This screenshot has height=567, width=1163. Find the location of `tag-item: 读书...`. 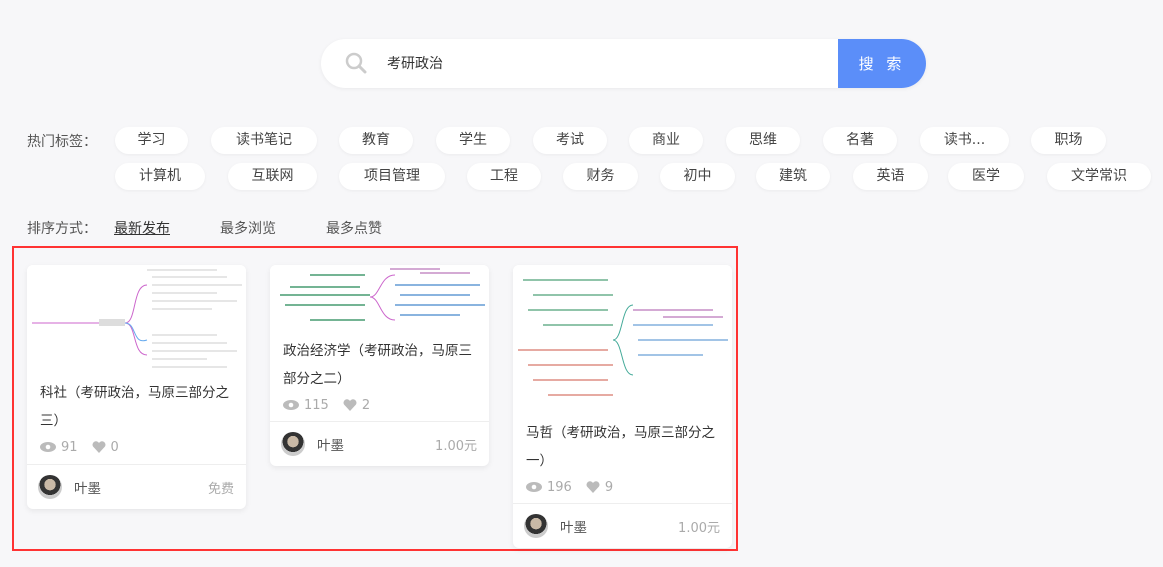

tag-item: 读书... is located at coordinates (964, 140).